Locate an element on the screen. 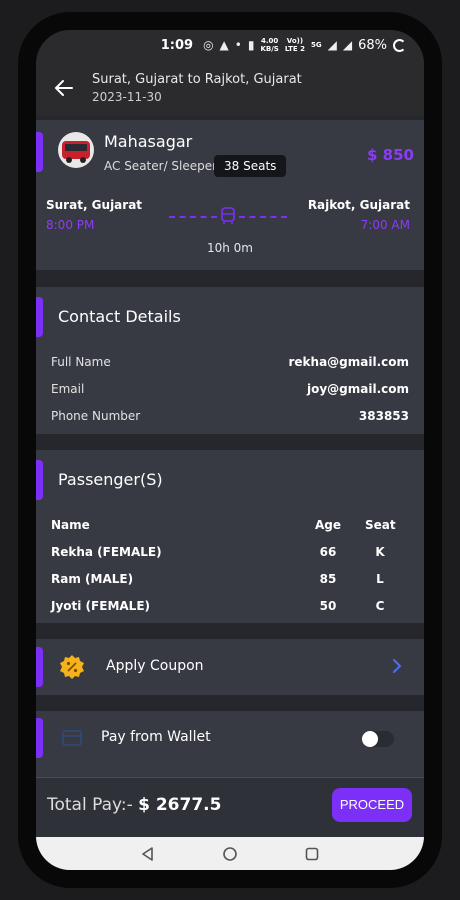 The width and height of the screenshot is (460, 900). circle-home-icon is located at coordinates (230, 853).